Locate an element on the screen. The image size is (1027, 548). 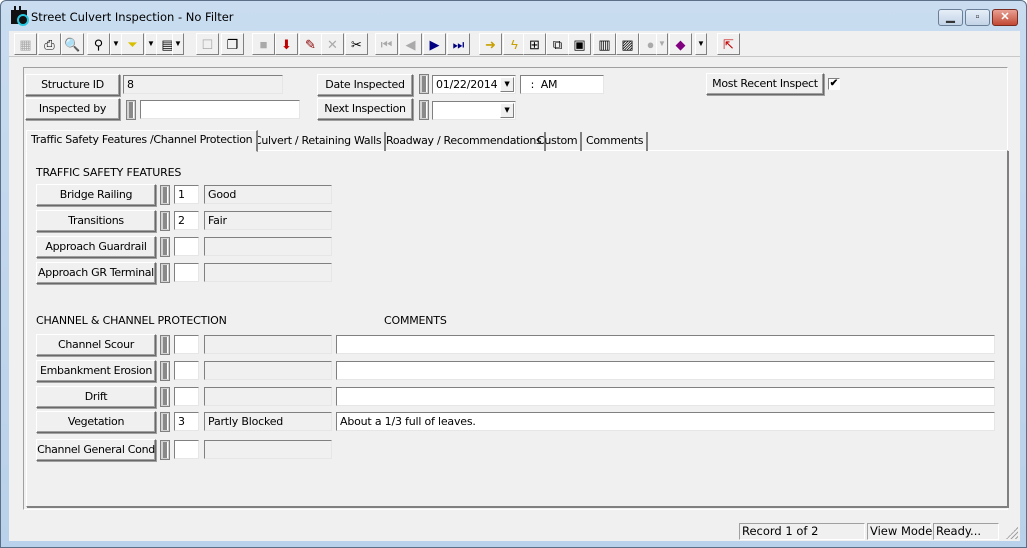
next-record-button: ▶ is located at coordinates (434, 44).